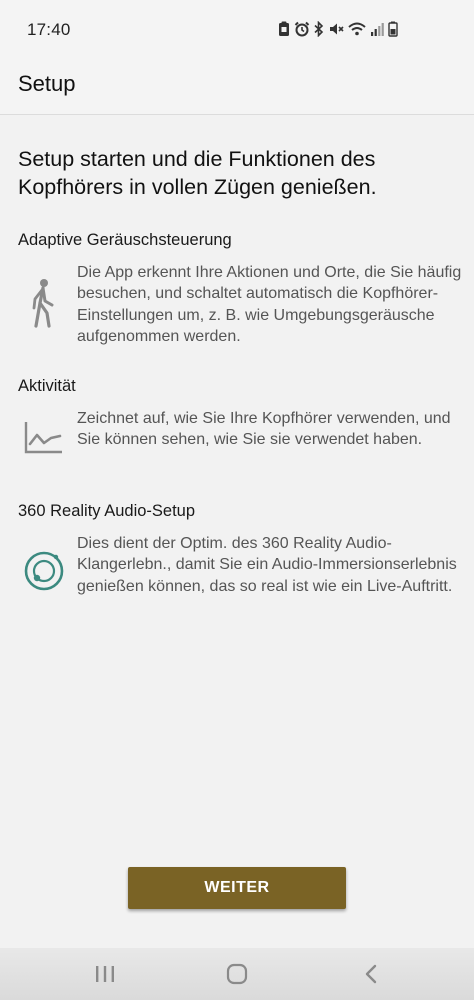 The width and height of the screenshot is (474, 1000). Describe the element at coordinates (47, 386) in the screenshot. I see `section-title-activity: Aktivität` at that location.